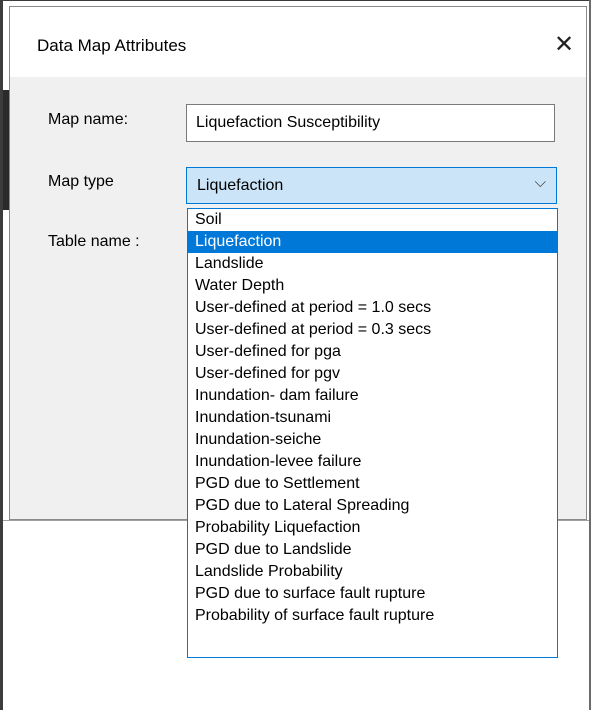 This screenshot has height=710, width=591. I want to click on dropdown-option: PGD due to Landslide, so click(372, 550).